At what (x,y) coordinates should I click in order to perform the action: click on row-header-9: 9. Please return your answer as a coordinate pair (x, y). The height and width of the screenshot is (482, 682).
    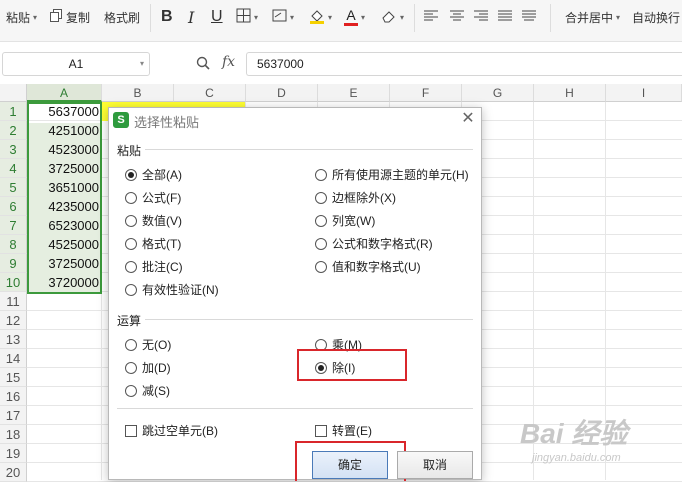
    Looking at the image, I should click on (13, 263).